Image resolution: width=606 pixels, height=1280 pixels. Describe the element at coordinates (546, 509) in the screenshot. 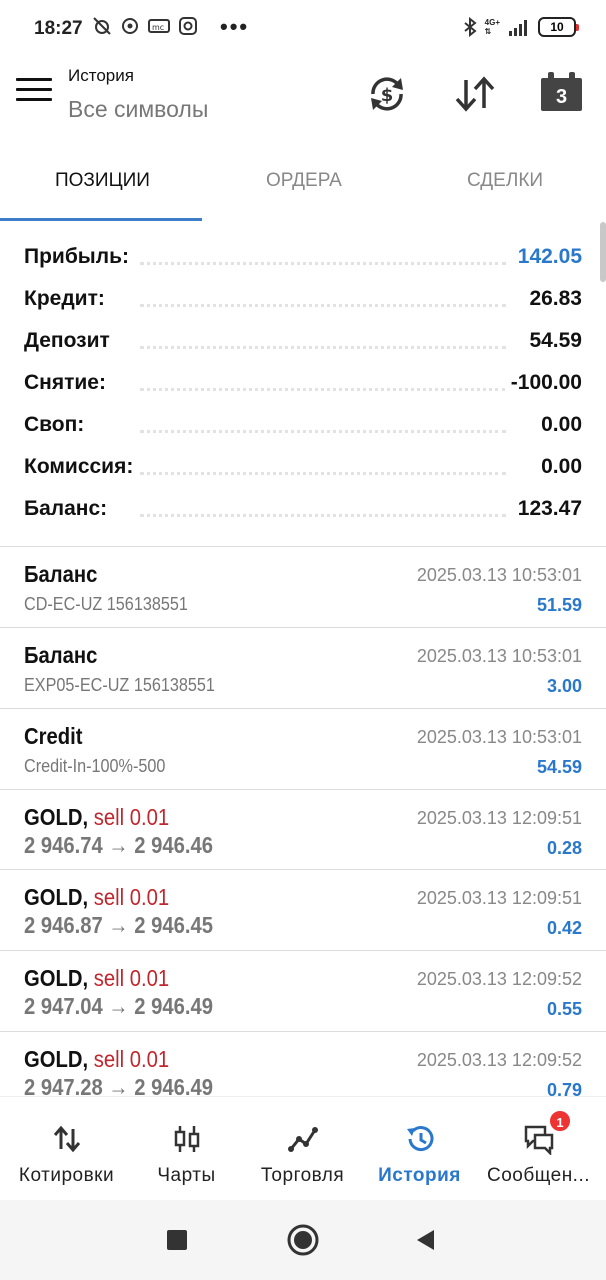

I see `summary-value: 123.47` at that location.